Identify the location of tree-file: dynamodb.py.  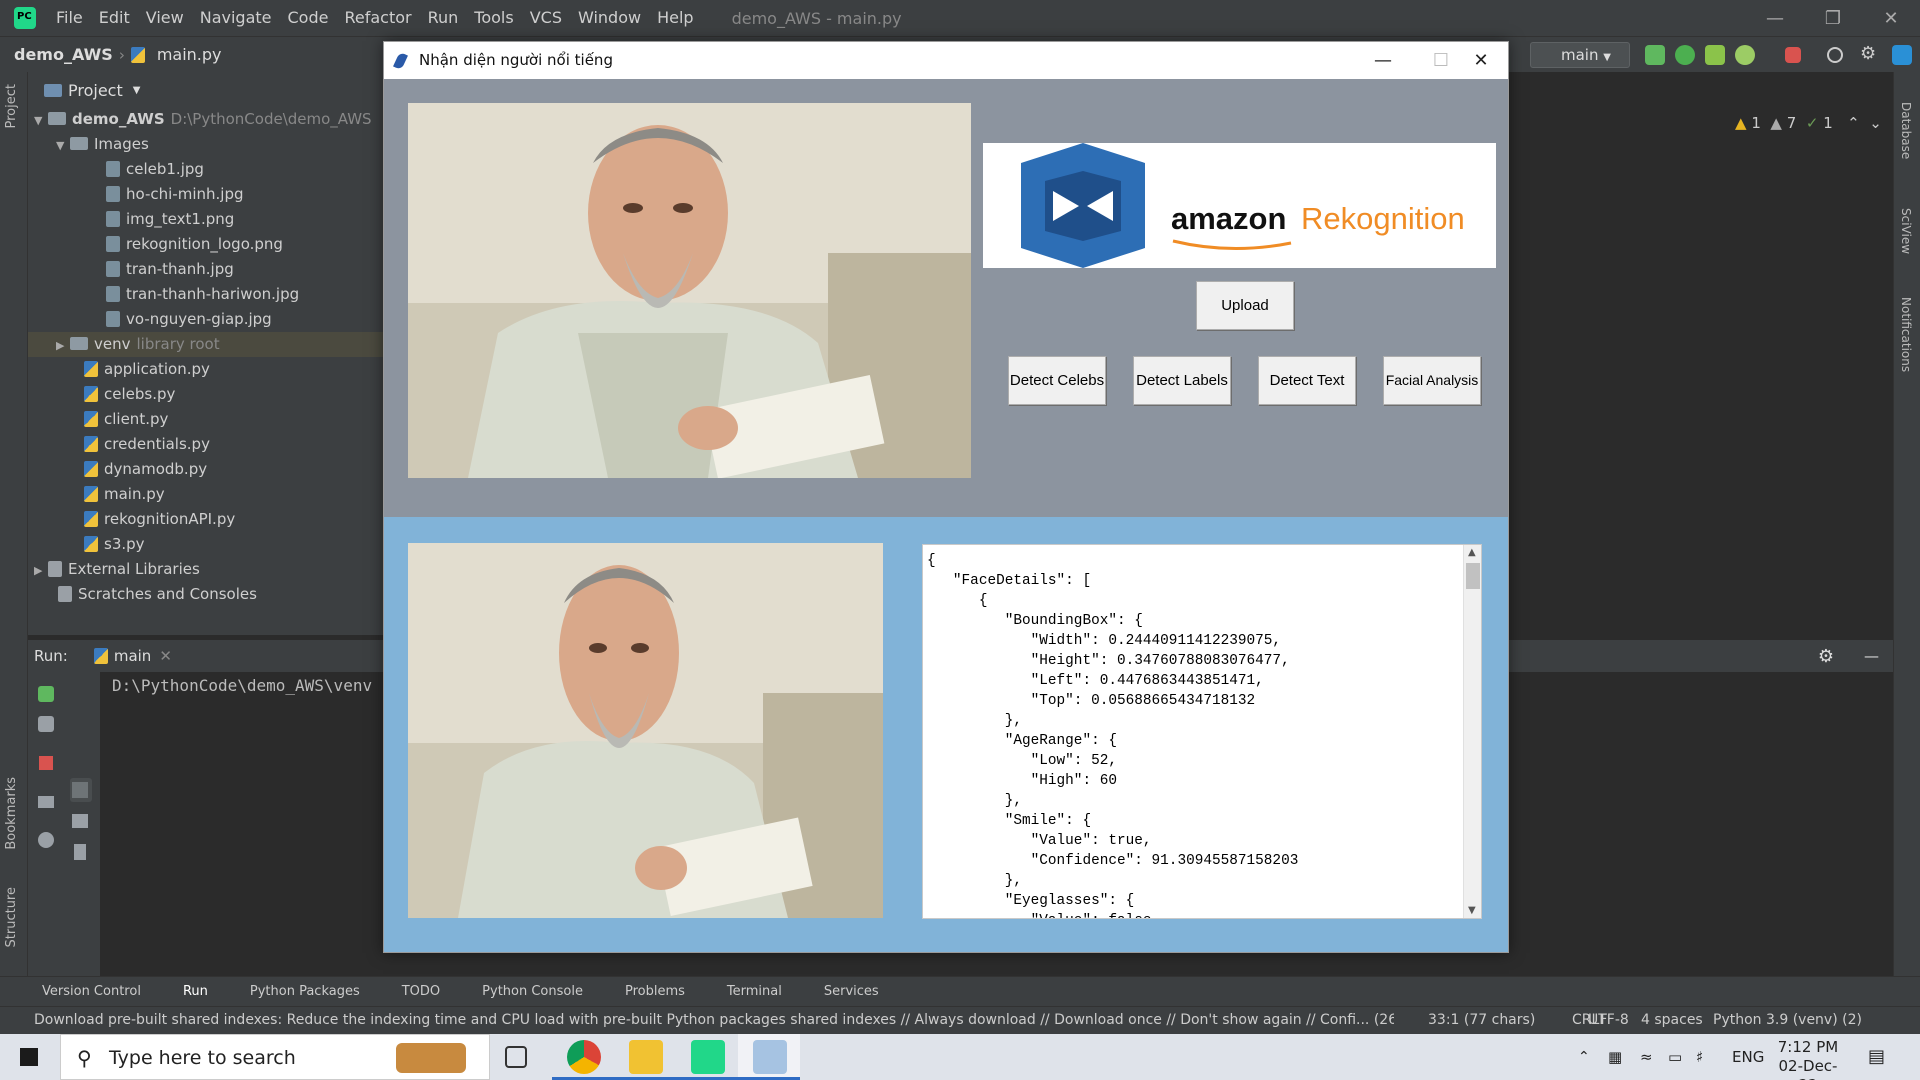
(145, 469).